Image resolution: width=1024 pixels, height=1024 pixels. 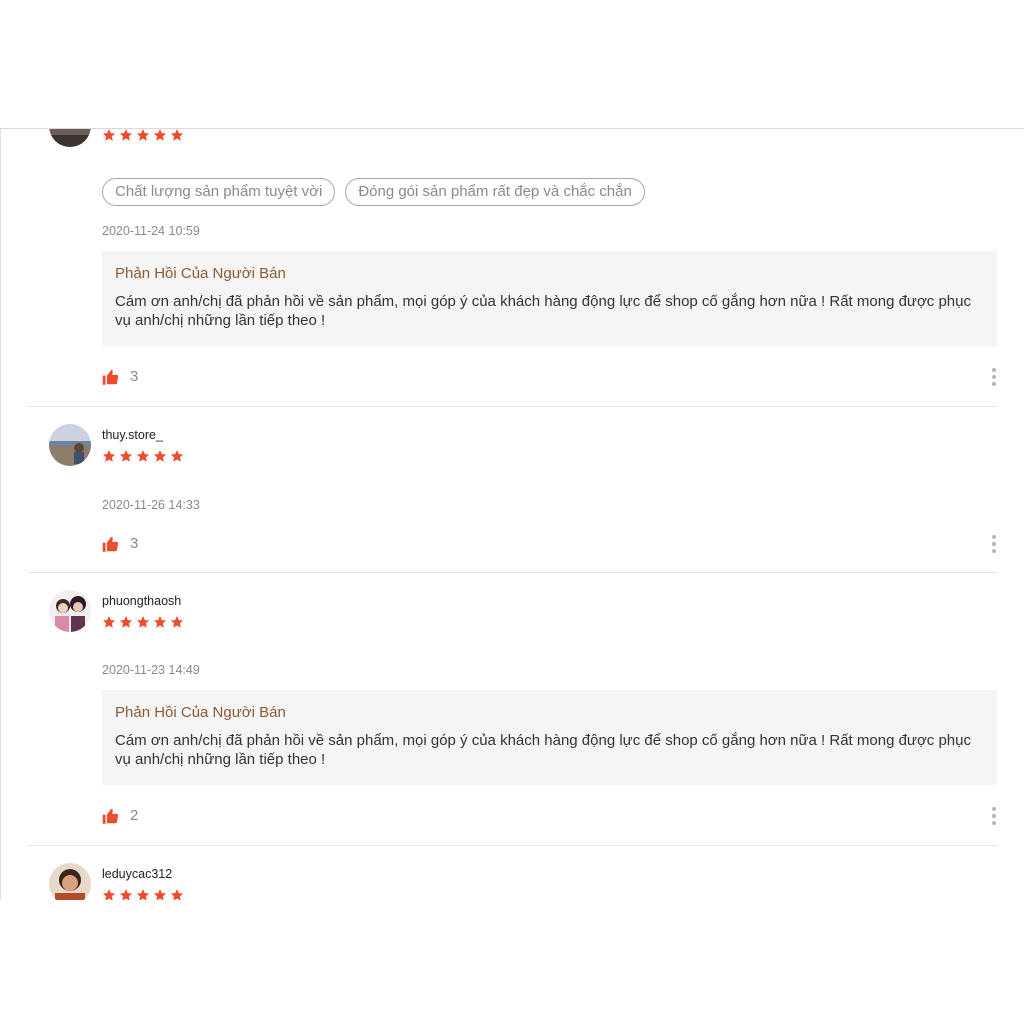 I want to click on reviewer-username: phuongthaosh, so click(x=142, y=601).